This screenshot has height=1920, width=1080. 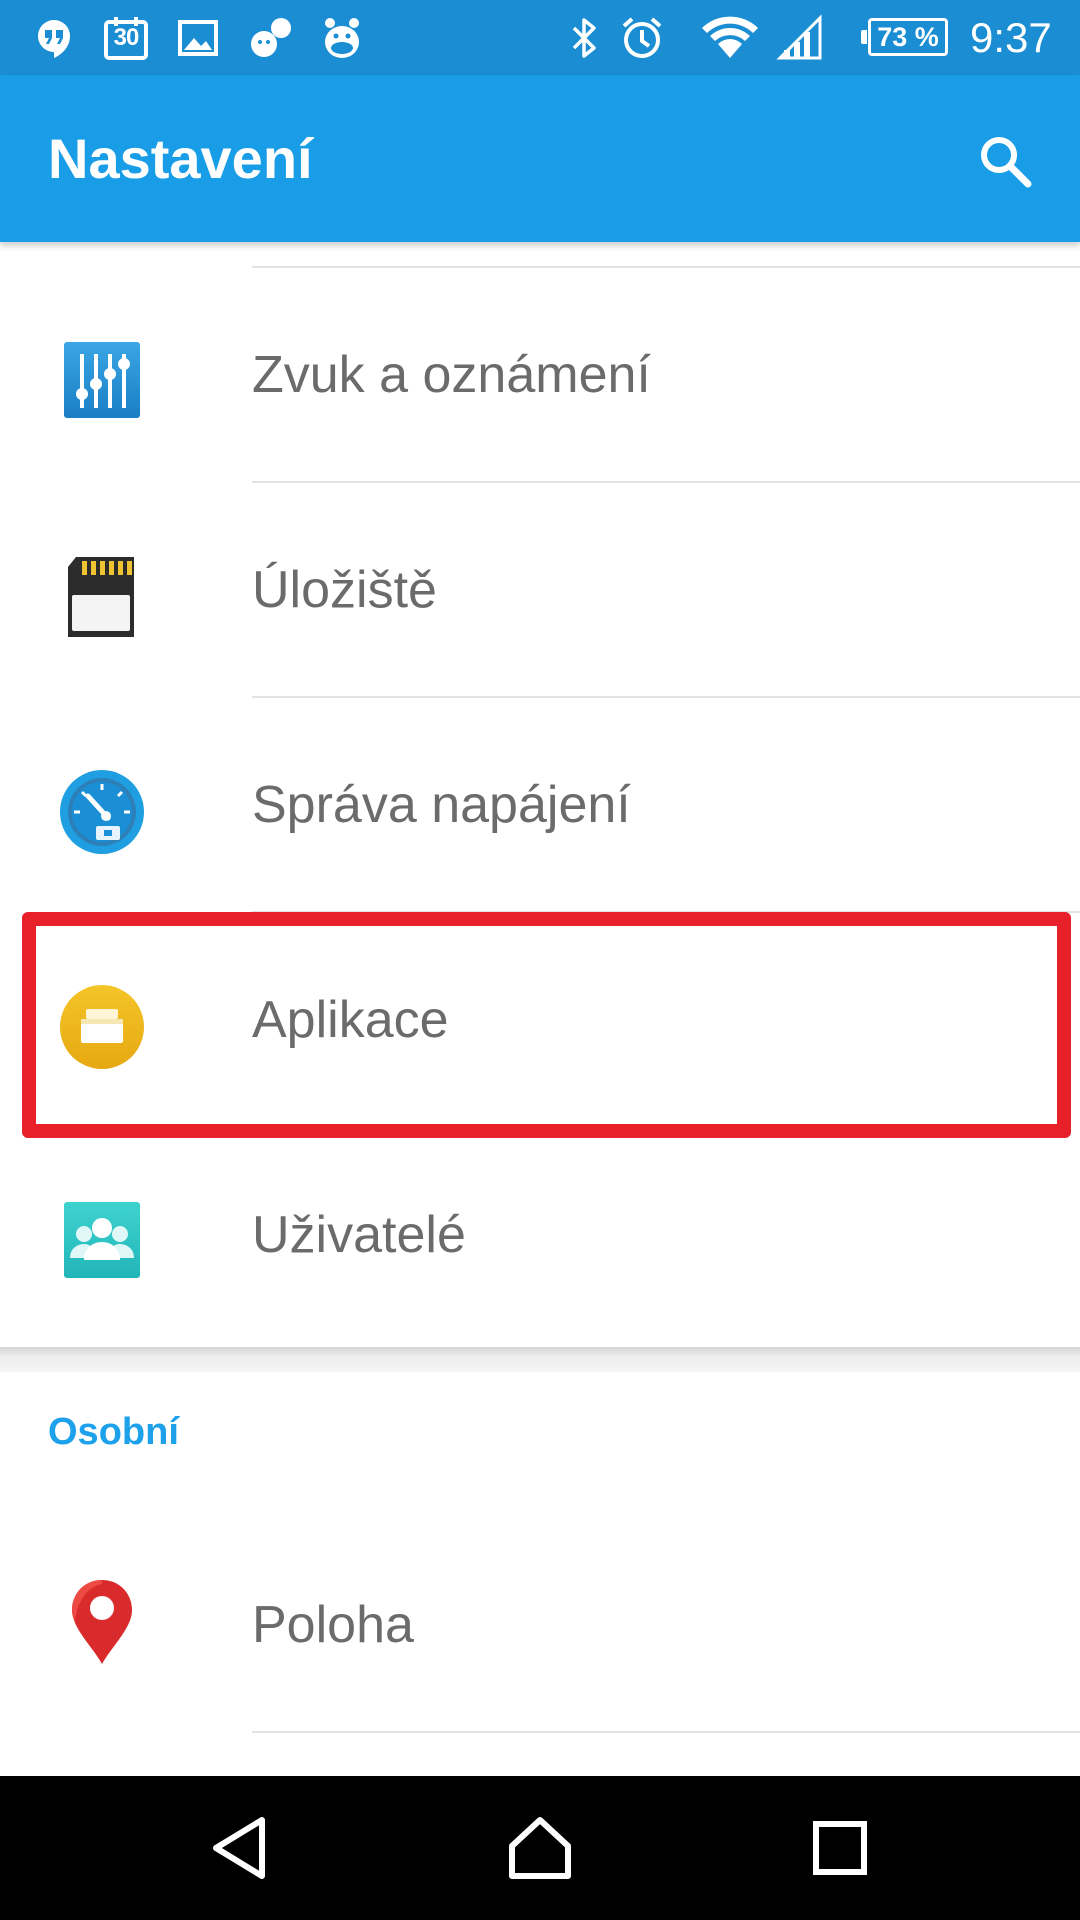 What do you see at coordinates (441, 805) in the screenshot?
I see `settings-item-label: Správa napájení` at bounding box center [441, 805].